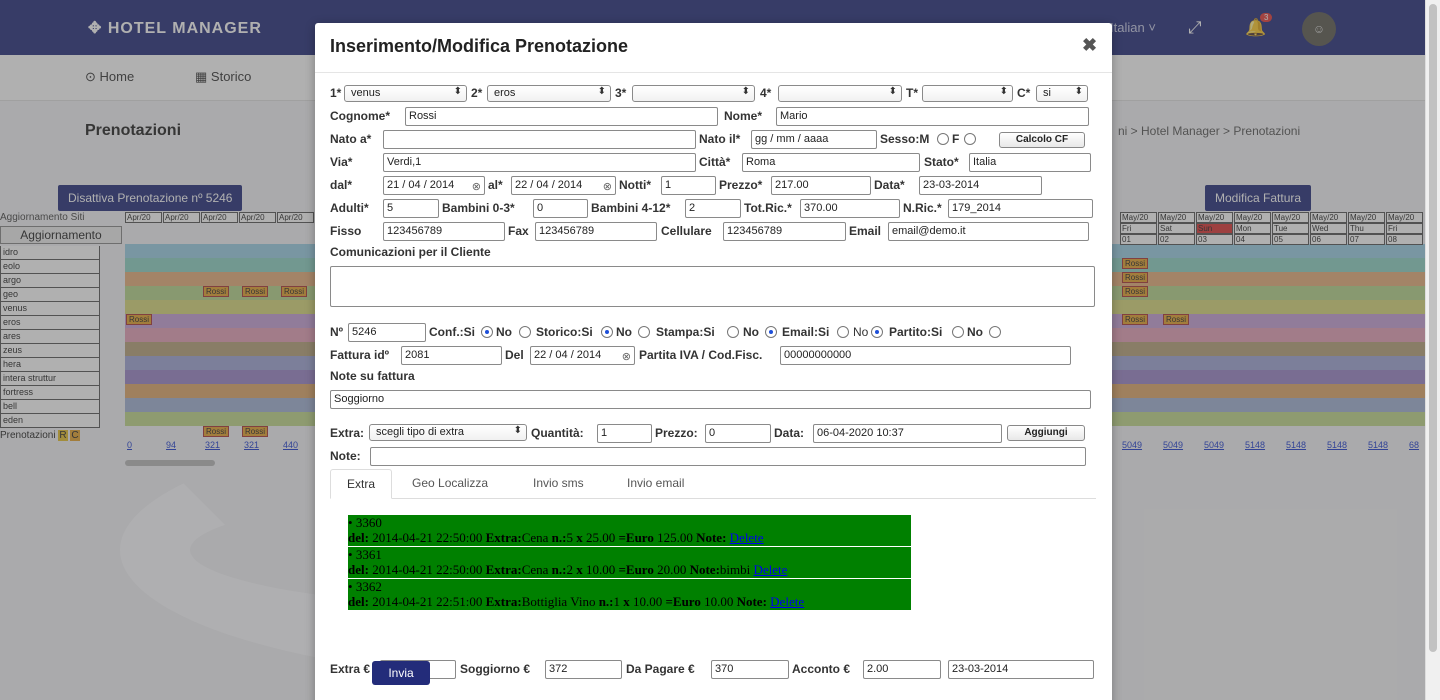 This screenshot has height=700, width=1440. I want to click on page-scrollbar, so click(1432, 350).